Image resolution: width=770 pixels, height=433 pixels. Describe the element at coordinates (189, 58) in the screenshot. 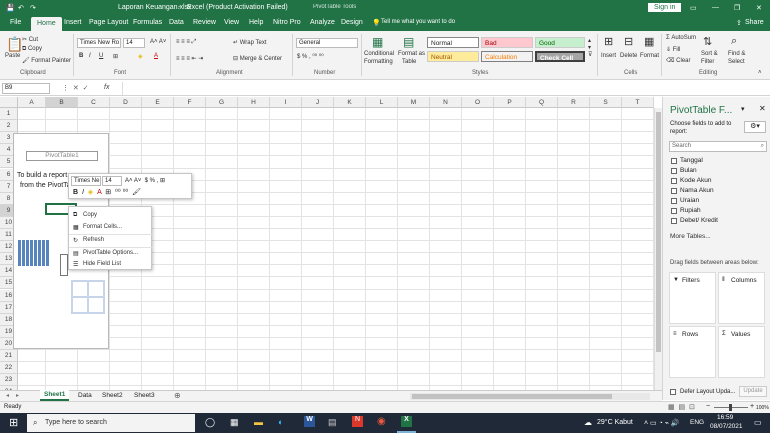

I see `align-left-icons: ≡ ≡ ≡ ⇤ ⇥` at that location.